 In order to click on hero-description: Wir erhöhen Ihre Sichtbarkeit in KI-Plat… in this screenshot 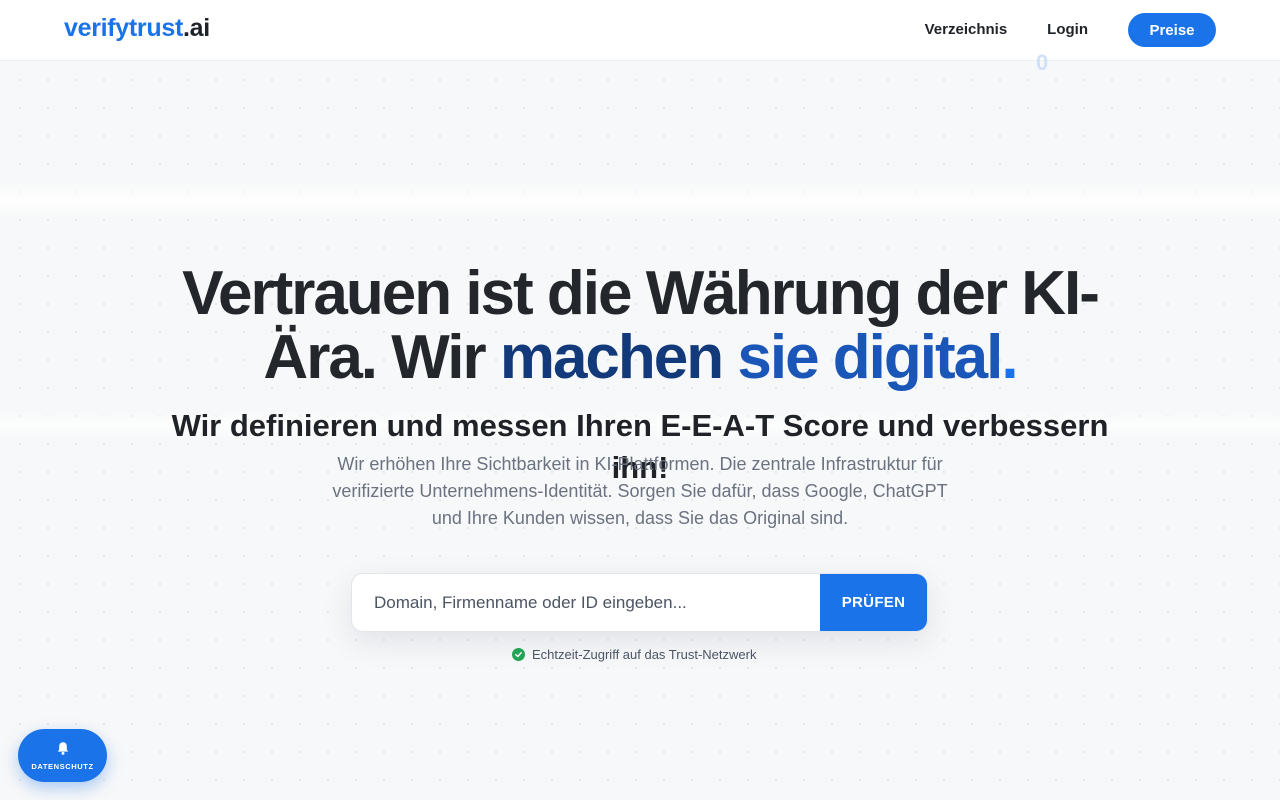, I will do `click(640, 491)`.